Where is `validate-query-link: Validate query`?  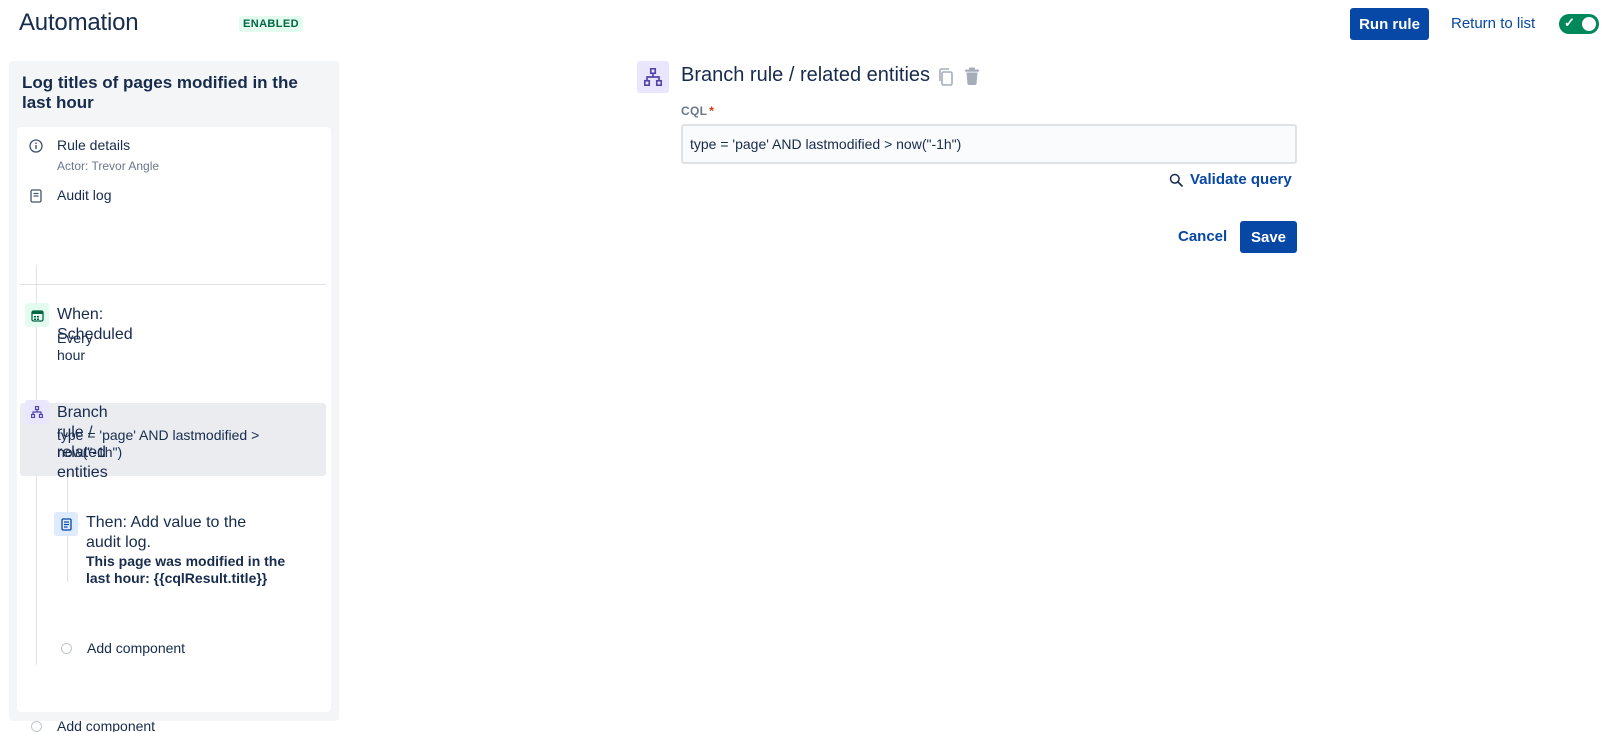
validate-query-link: Validate query is located at coordinates (1230, 179).